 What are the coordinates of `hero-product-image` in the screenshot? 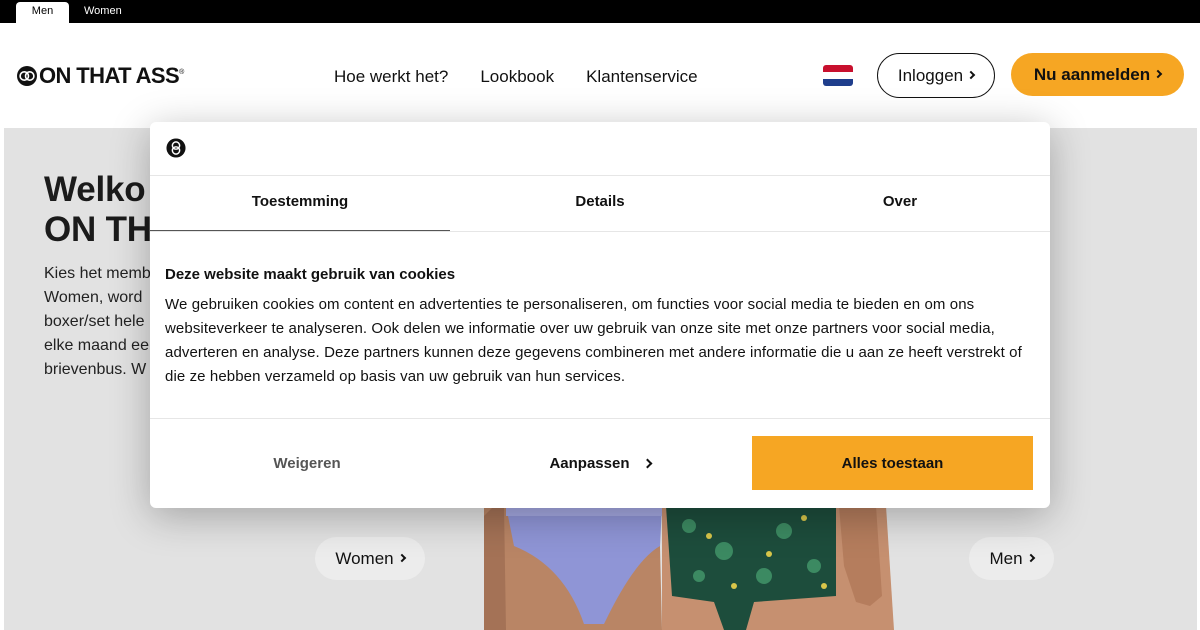 It's located at (689, 568).